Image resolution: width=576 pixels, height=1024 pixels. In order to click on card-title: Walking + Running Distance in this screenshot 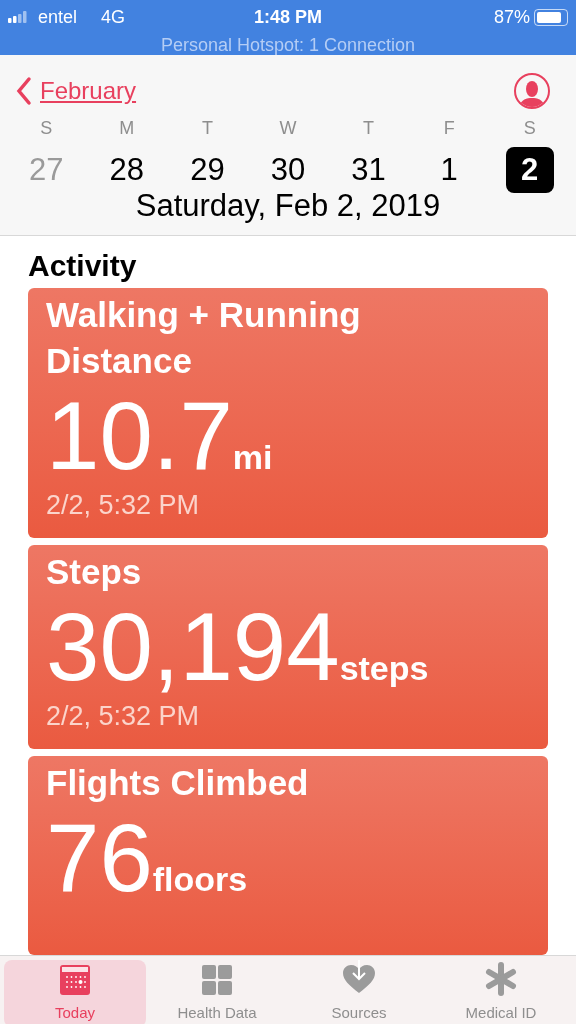, I will do `click(204, 338)`.